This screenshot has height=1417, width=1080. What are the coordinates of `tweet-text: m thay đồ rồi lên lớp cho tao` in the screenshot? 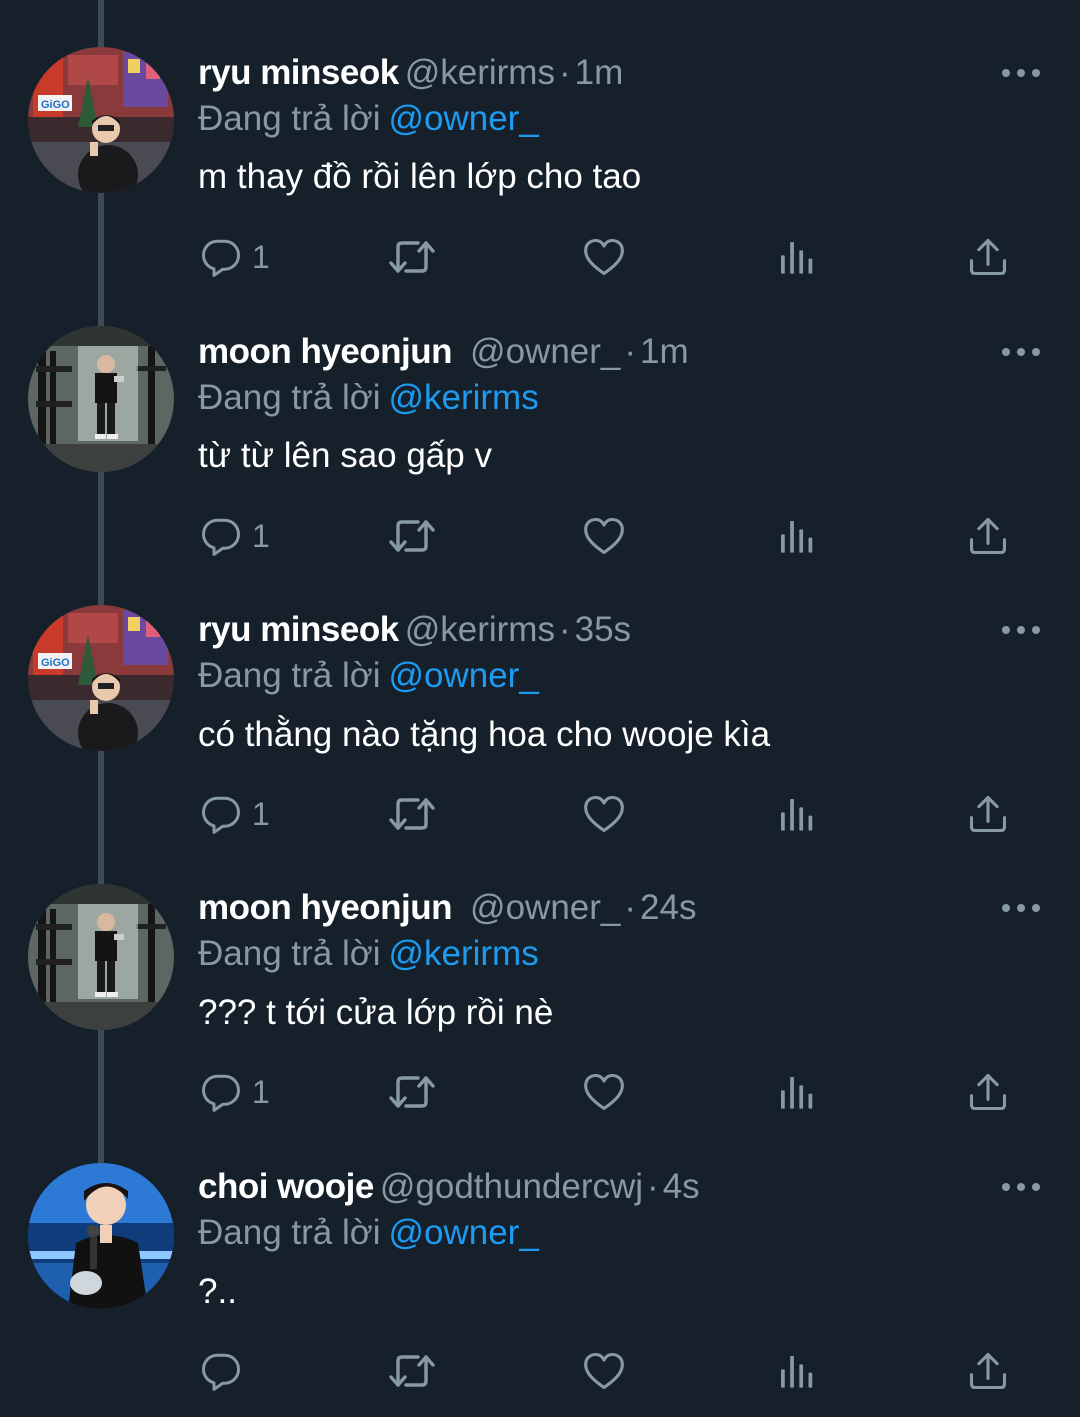 It's located at (420, 176).